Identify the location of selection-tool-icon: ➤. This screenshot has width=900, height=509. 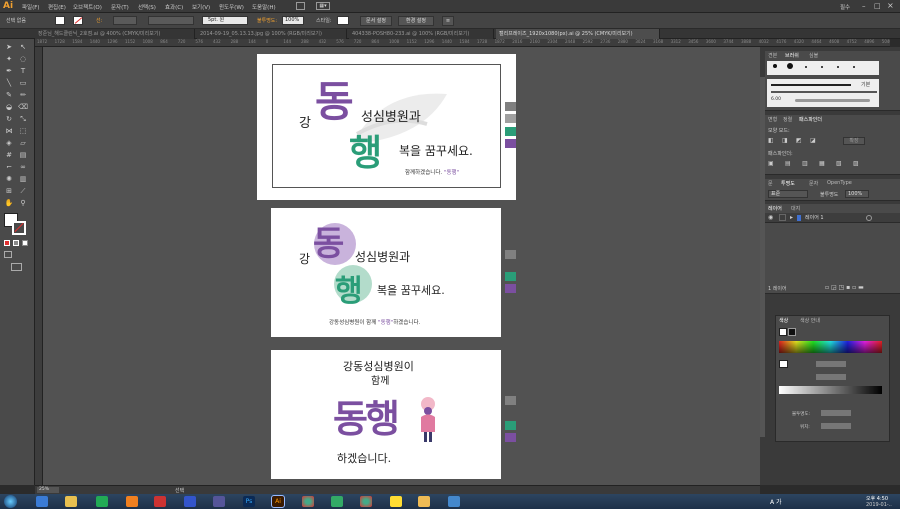
(9, 47).